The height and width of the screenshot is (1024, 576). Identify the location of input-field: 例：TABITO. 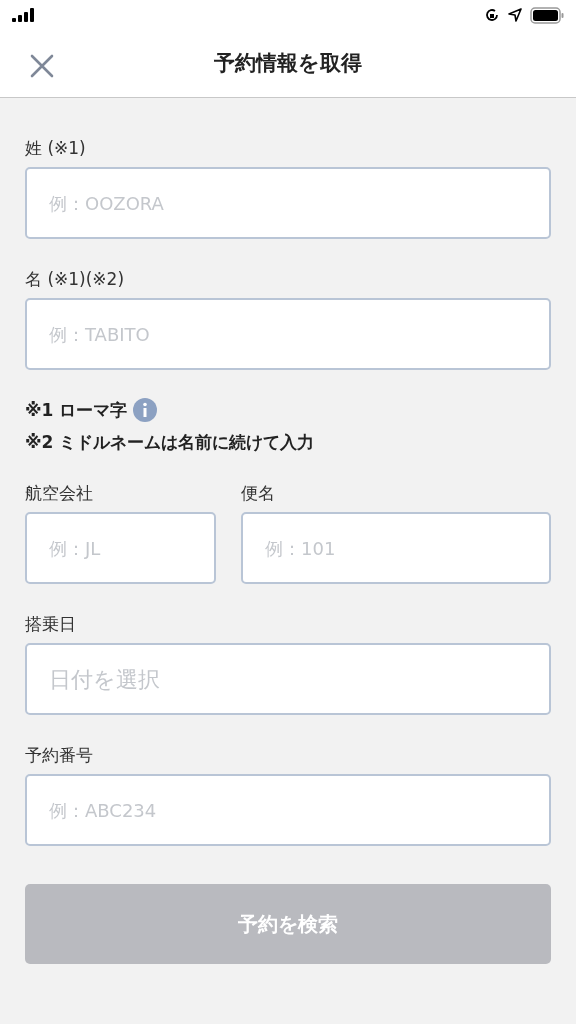
(288, 334).